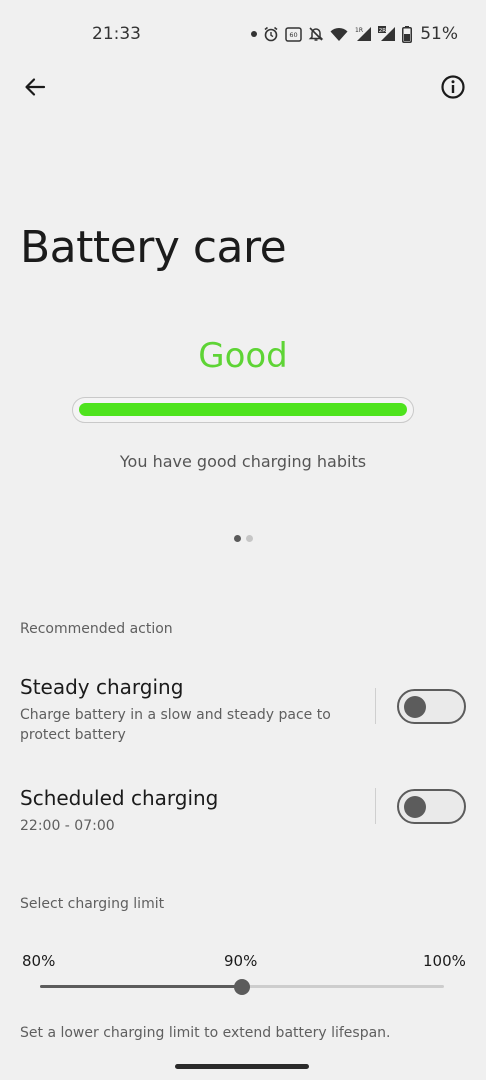  What do you see at coordinates (439, 34) in the screenshot?
I see `battery-percent: 51%` at bounding box center [439, 34].